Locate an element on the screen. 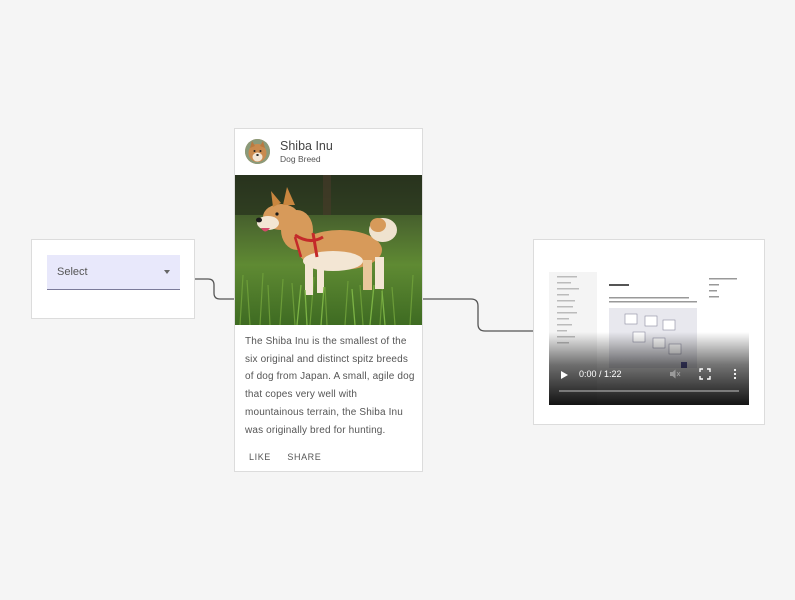 The width and height of the screenshot is (795, 600). avatar is located at coordinates (257, 151).